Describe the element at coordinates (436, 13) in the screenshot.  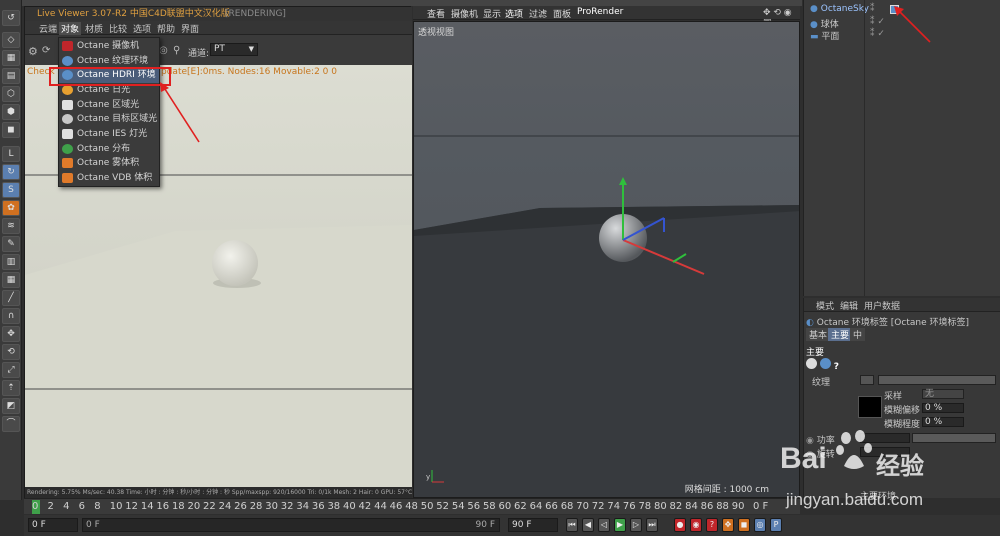
I see `menu-view: 查看` at that location.